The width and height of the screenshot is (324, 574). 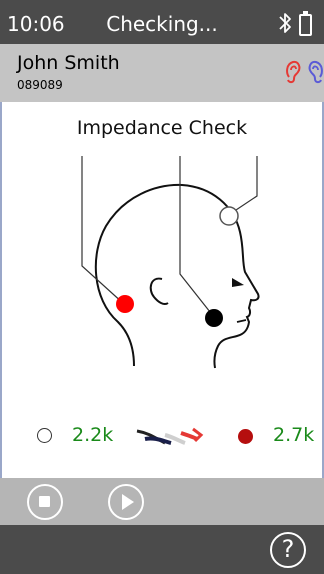 What do you see at coordinates (229, 216) in the screenshot?
I see `reference-electrode` at bounding box center [229, 216].